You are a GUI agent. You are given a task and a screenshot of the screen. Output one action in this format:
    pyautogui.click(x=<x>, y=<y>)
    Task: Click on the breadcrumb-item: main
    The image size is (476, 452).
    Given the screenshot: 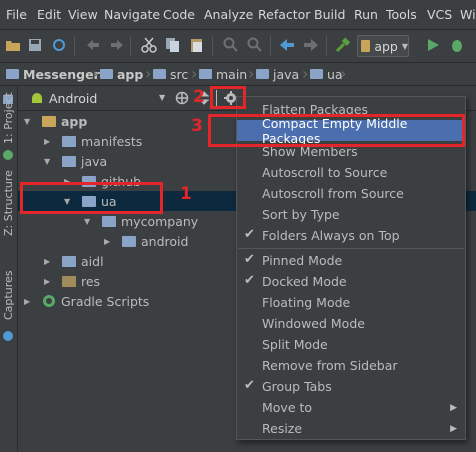 What is the action you would take?
    pyautogui.click(x=223, y=74)
    